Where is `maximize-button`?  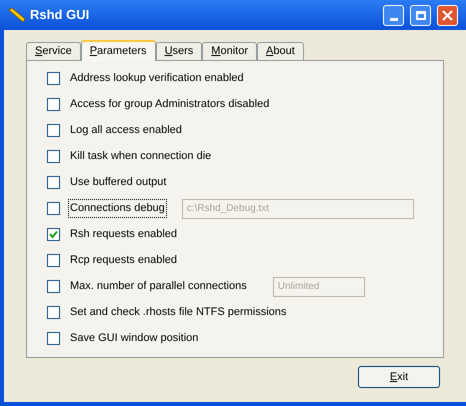 maximize-button is located at coordinates (420, 15).